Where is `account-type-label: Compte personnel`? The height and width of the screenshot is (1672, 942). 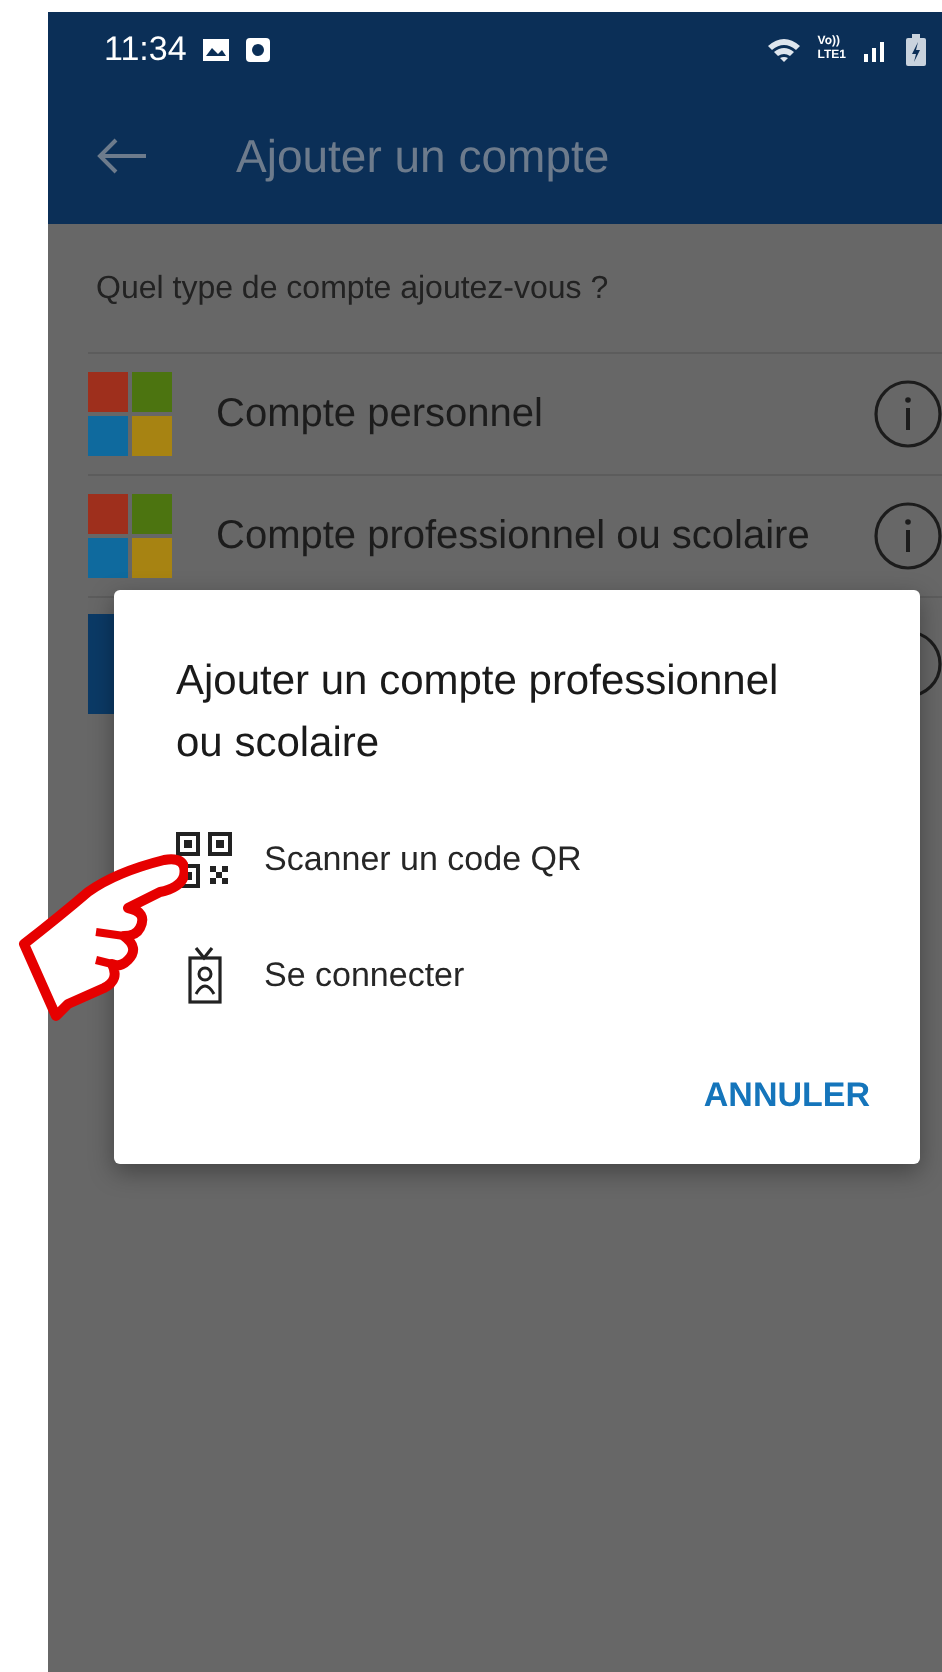
account-type-label: Compte personnel is located at coordinates (523, 414).